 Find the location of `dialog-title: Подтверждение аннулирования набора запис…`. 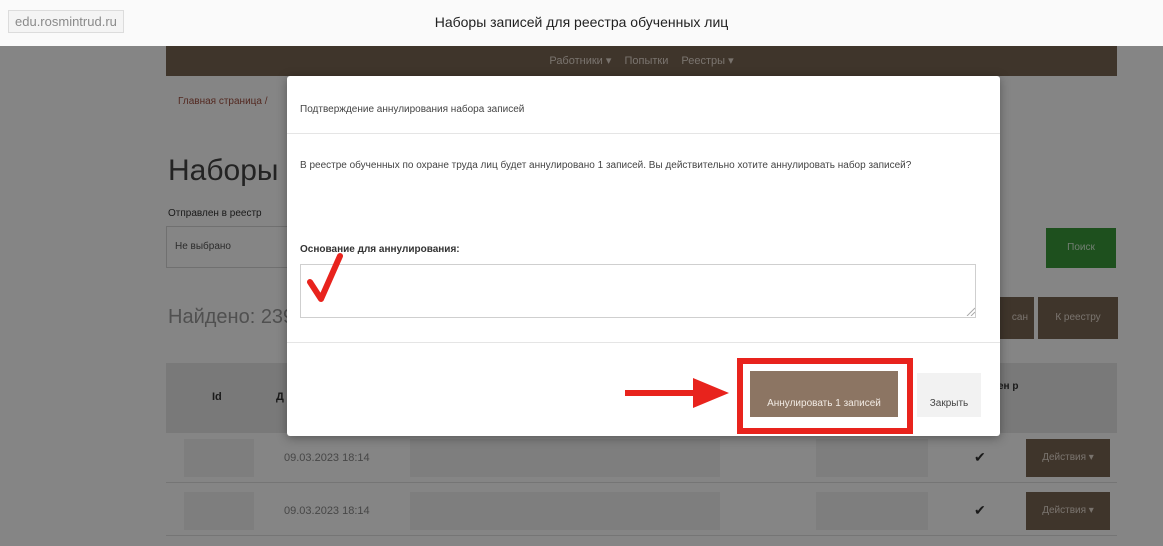

dialog-title: Подтверждение аннулирования набора запис… is located at coordinates (412, 109).